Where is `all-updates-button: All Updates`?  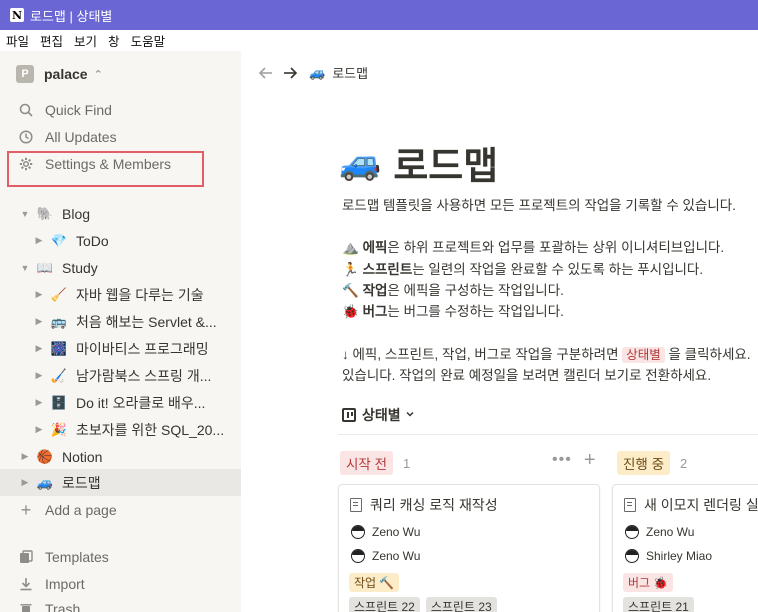 all-updates-button: All Updates is located at coordinates (67, 137).